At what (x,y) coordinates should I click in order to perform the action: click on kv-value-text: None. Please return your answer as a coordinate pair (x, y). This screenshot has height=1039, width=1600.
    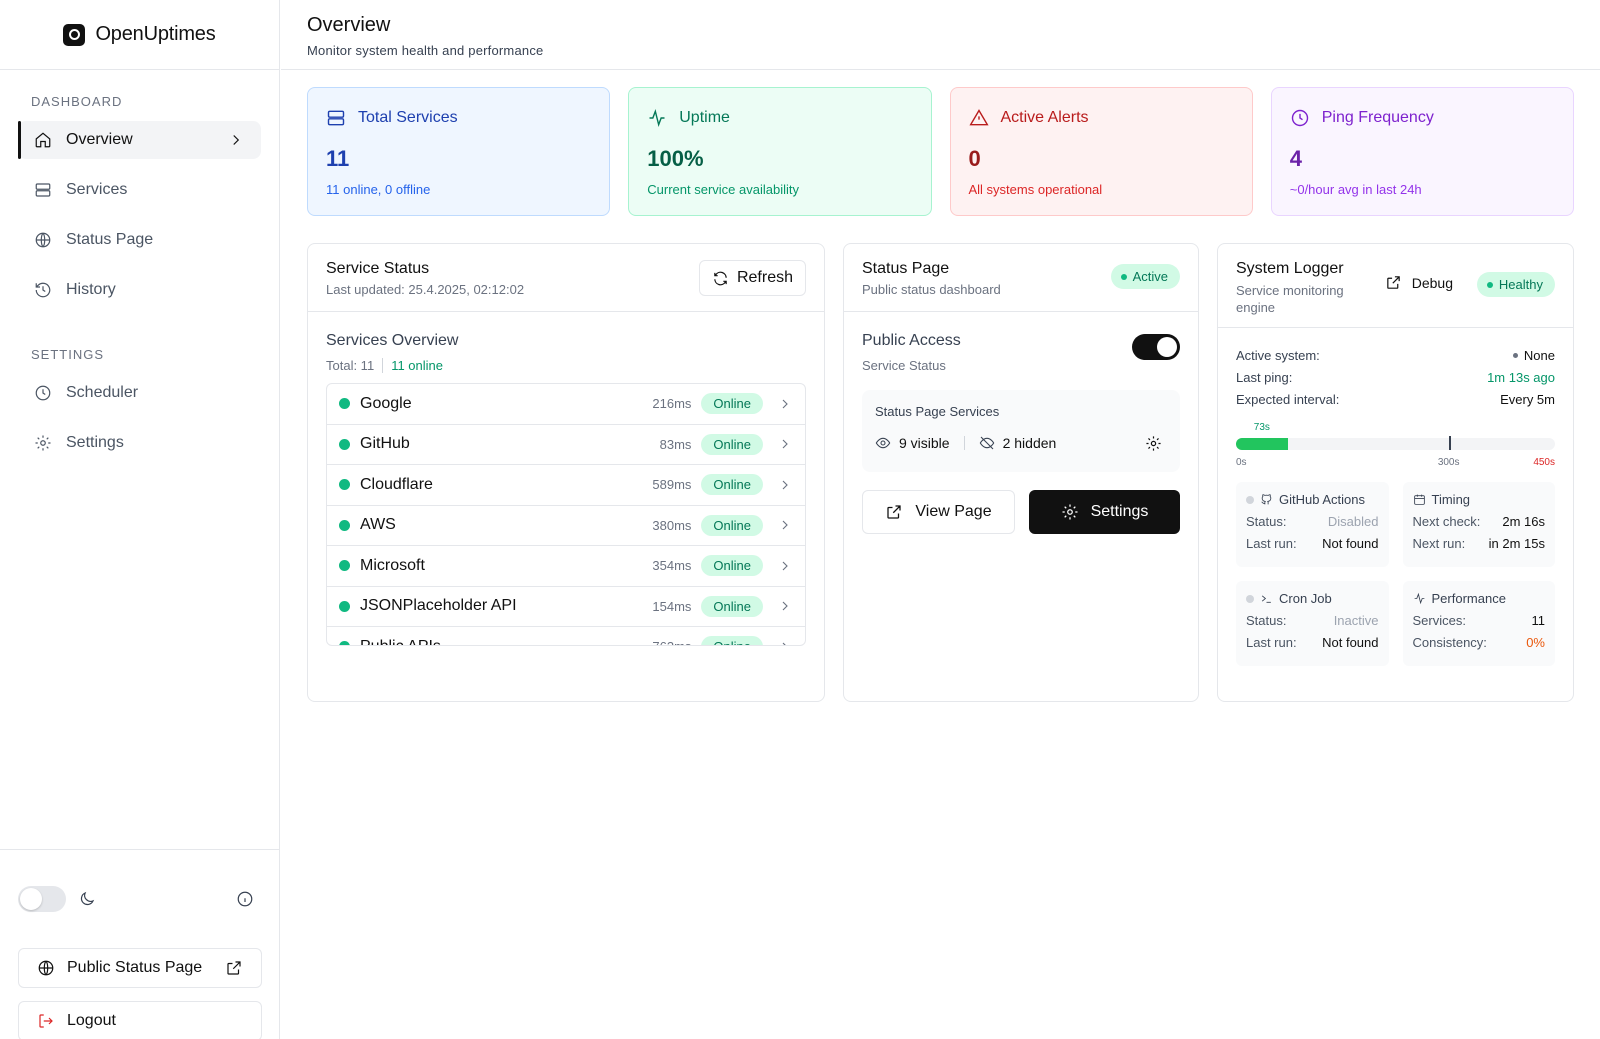
    Looking at the image, I should click on (1539, 355).